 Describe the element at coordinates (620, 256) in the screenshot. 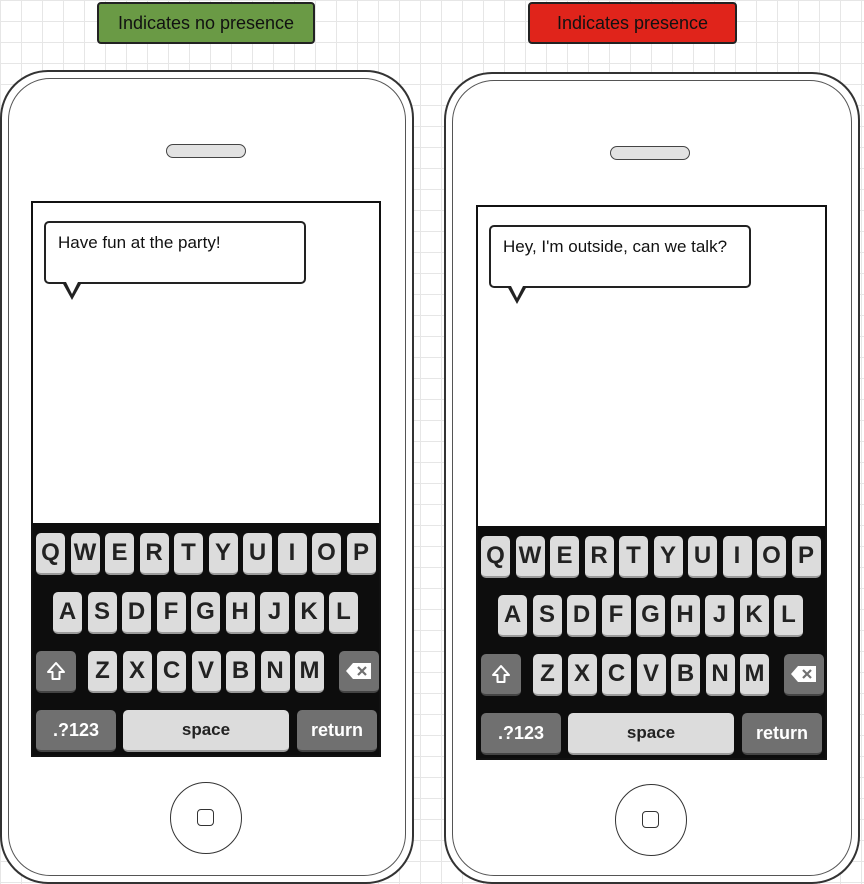

I see `message-bubble: Hey, I'm outside, can we talk?` at that location.